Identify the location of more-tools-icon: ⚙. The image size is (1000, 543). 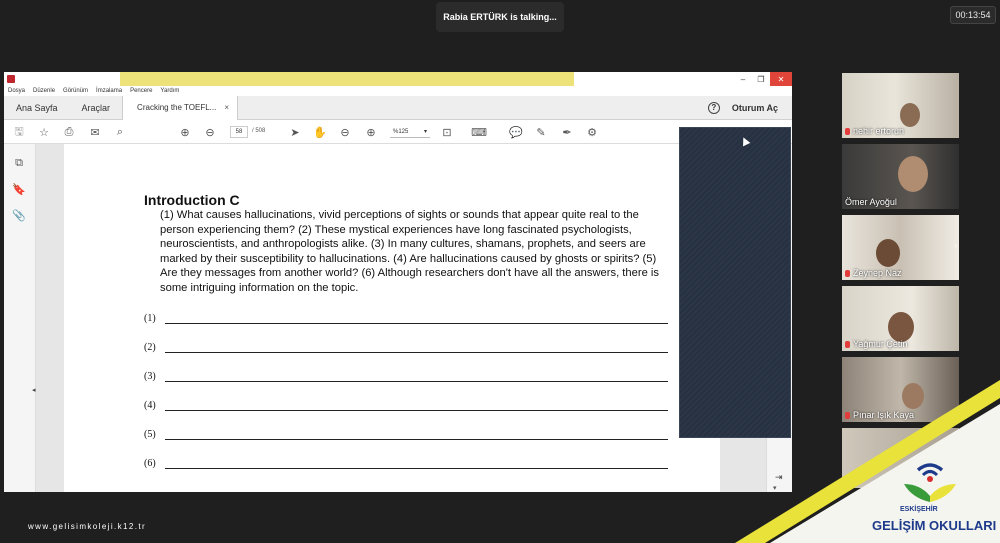
(592, 132).